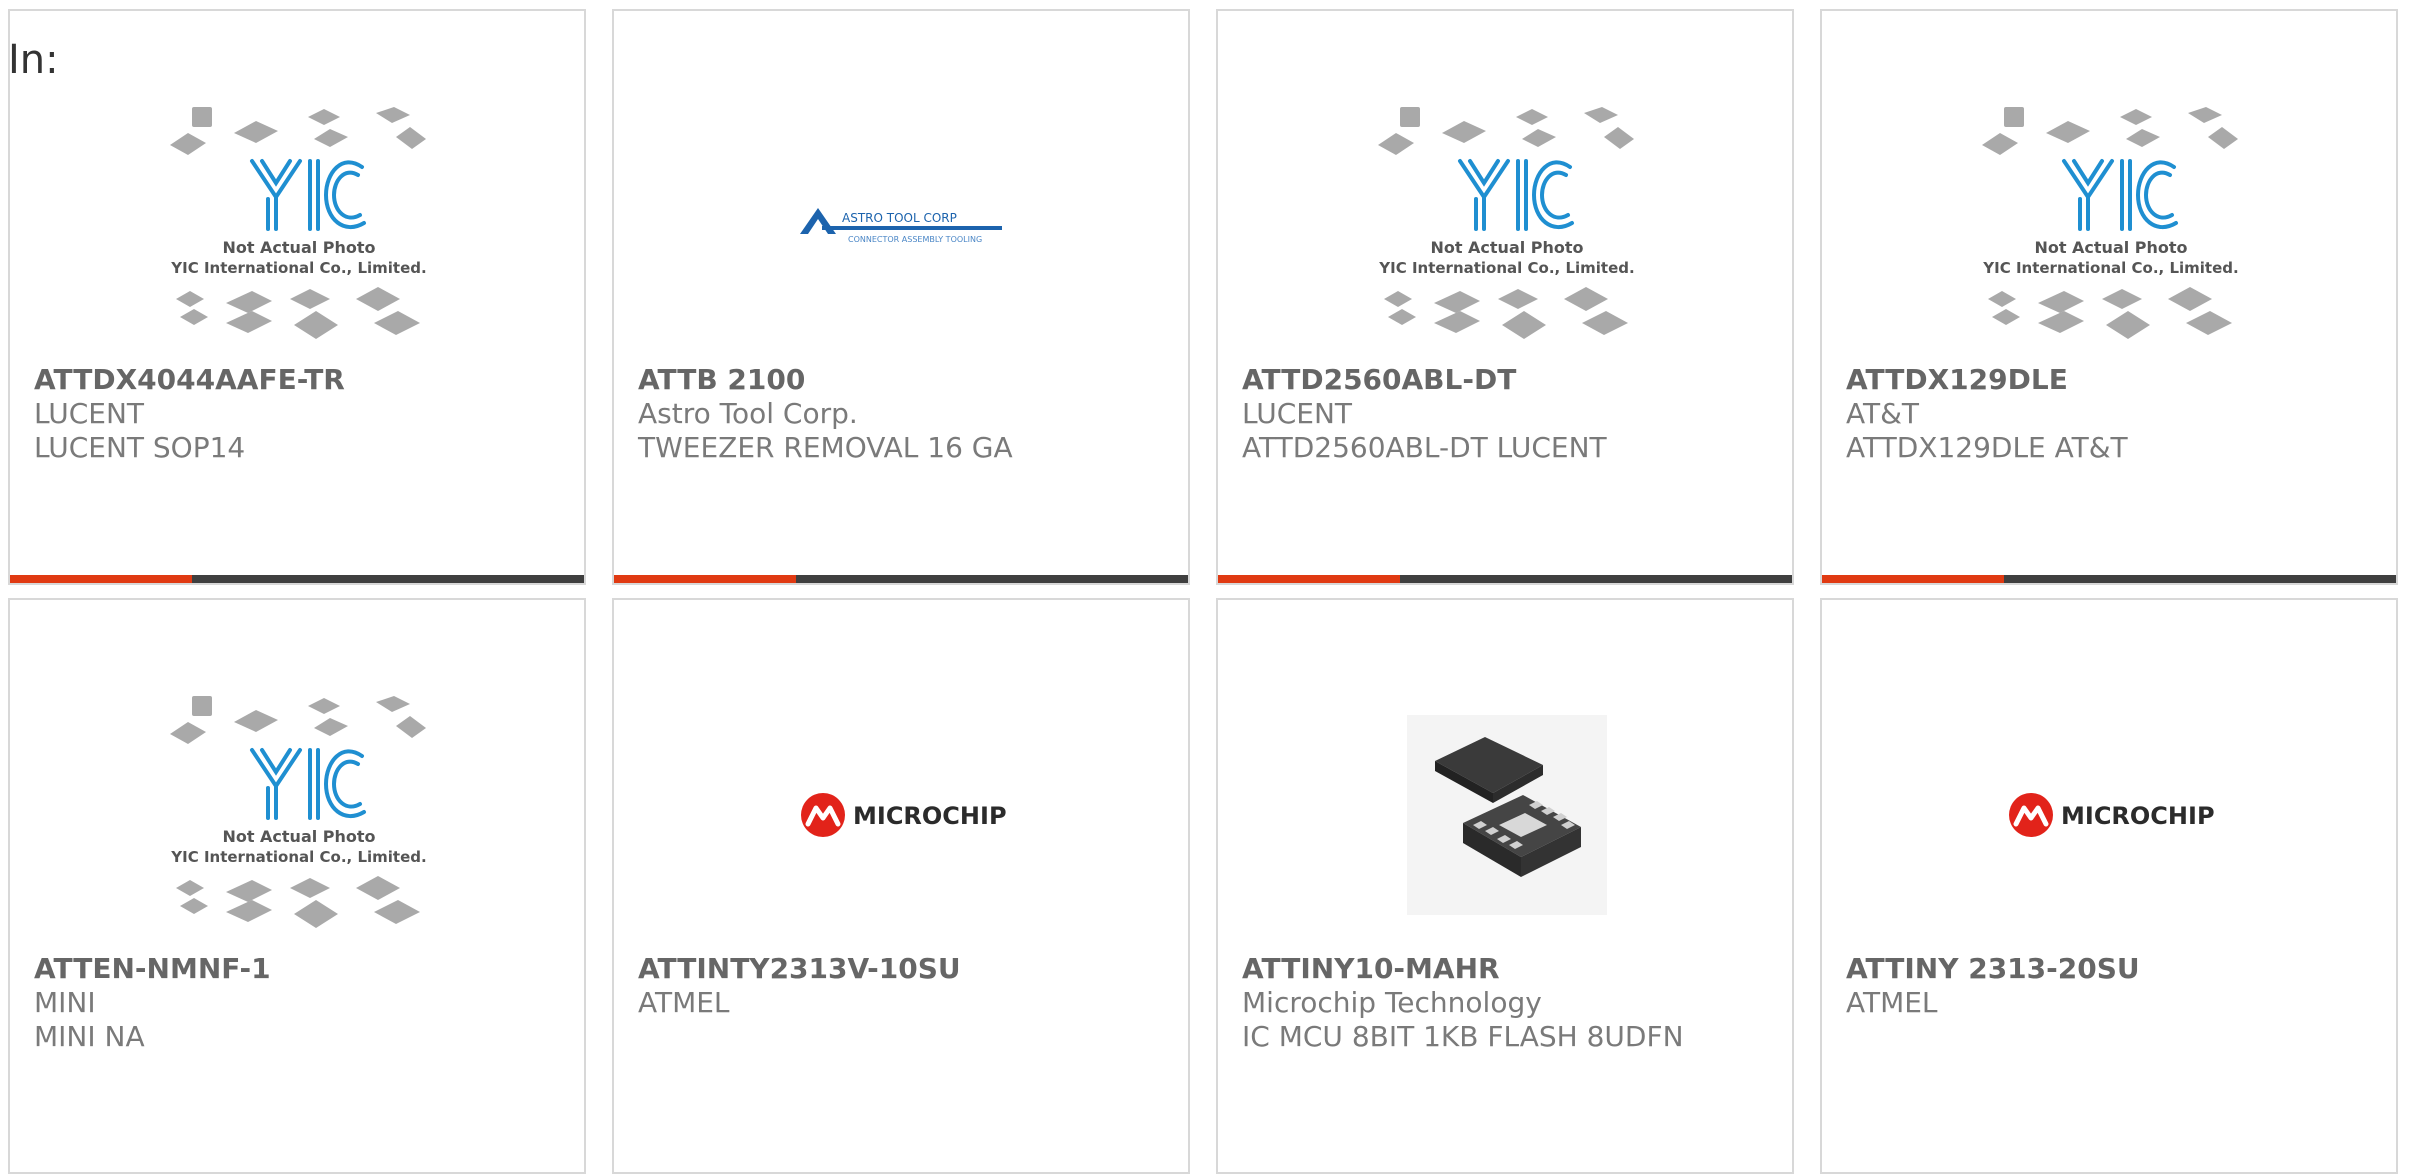  I want to click on manufacturer: Astro Tool Corp., so click(748, 413).